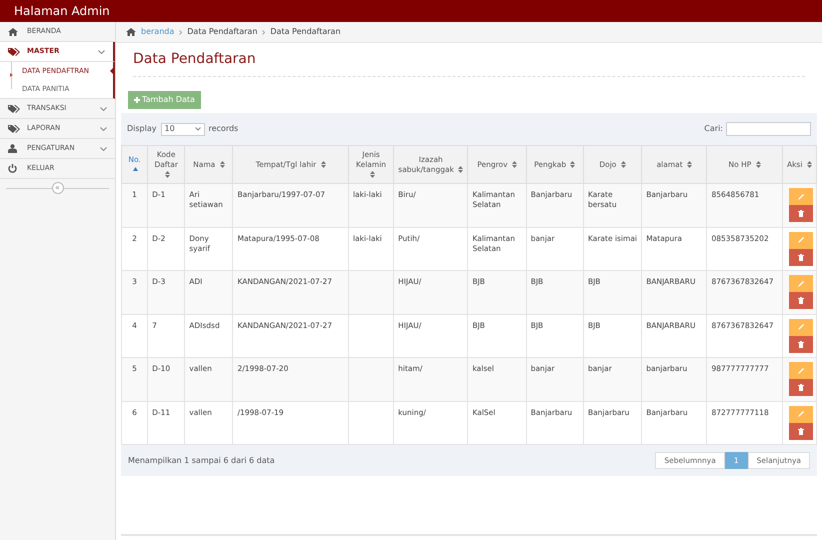  Describe the element at coordinates (62, 11) in the screenshot. I see `app-title: Halaman Admin` at that location.